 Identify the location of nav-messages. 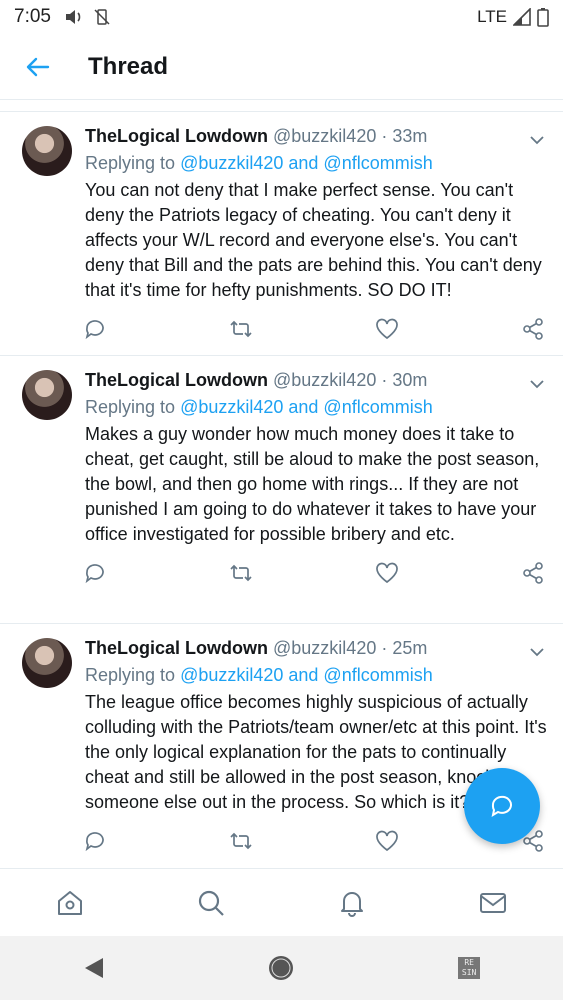
(493, 903).